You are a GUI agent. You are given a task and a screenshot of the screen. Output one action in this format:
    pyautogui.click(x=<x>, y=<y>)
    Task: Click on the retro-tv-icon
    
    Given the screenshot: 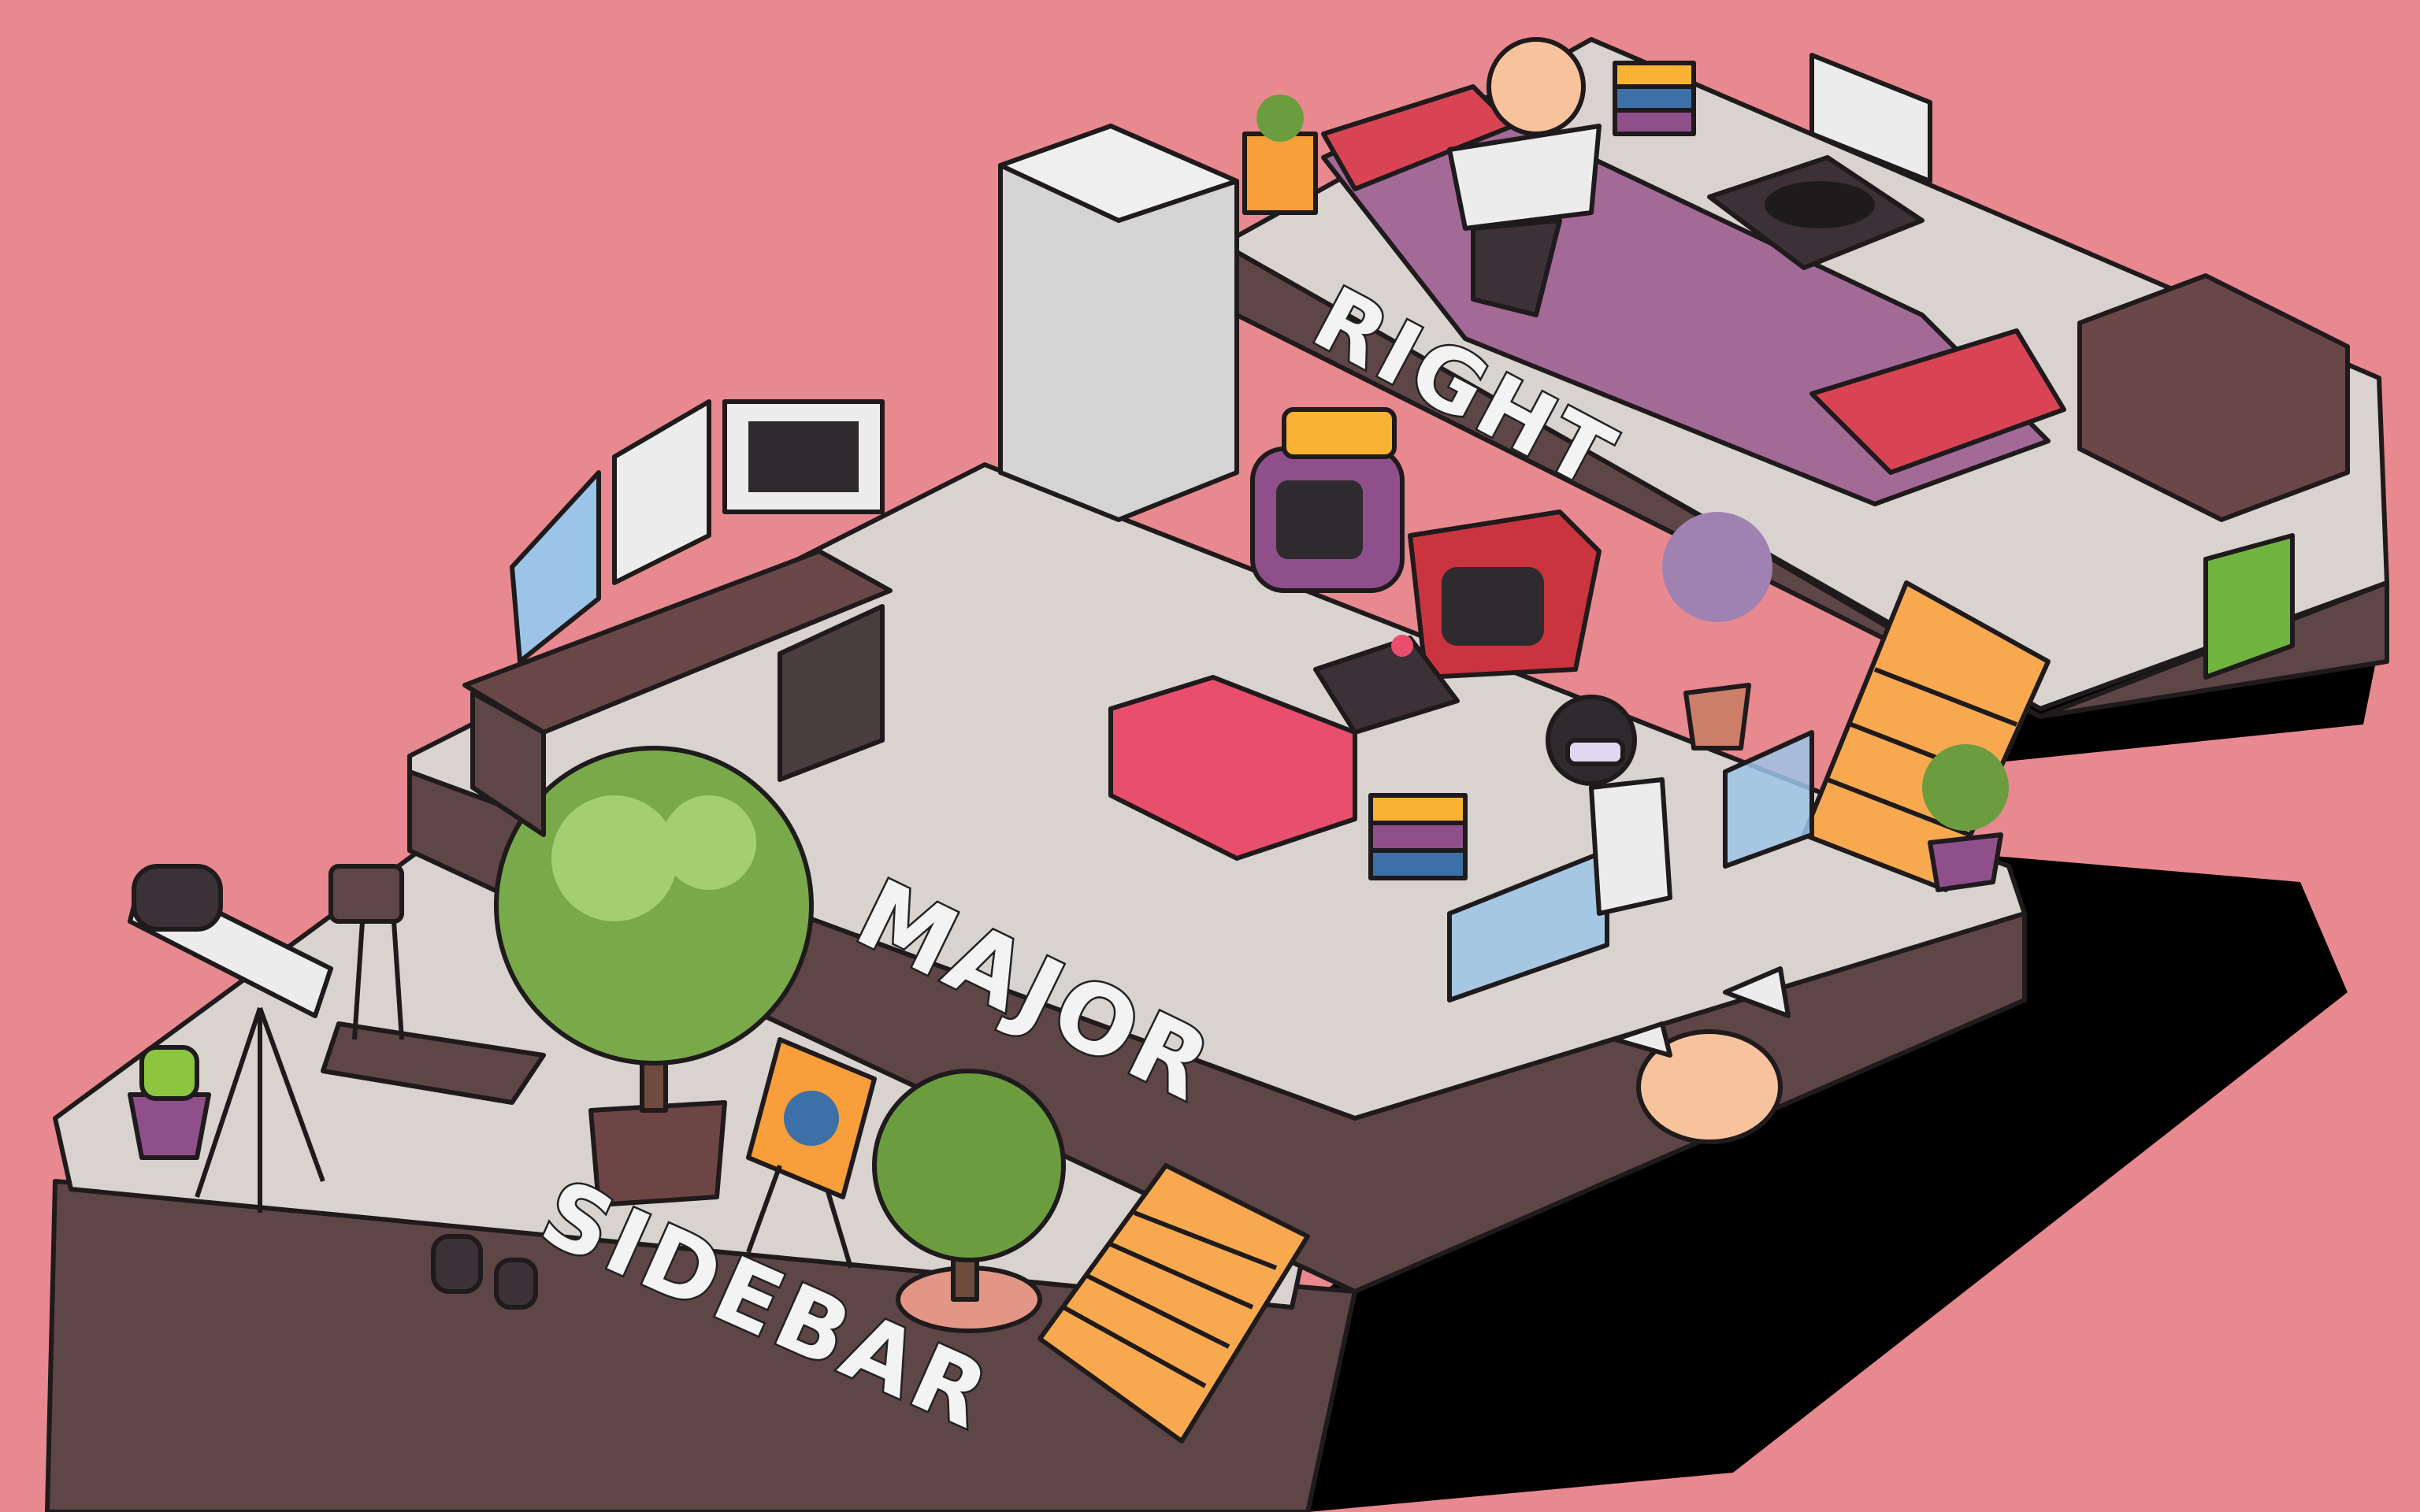 What is the action you would take?
    pyautogui.click(x=1505, y=595)
    